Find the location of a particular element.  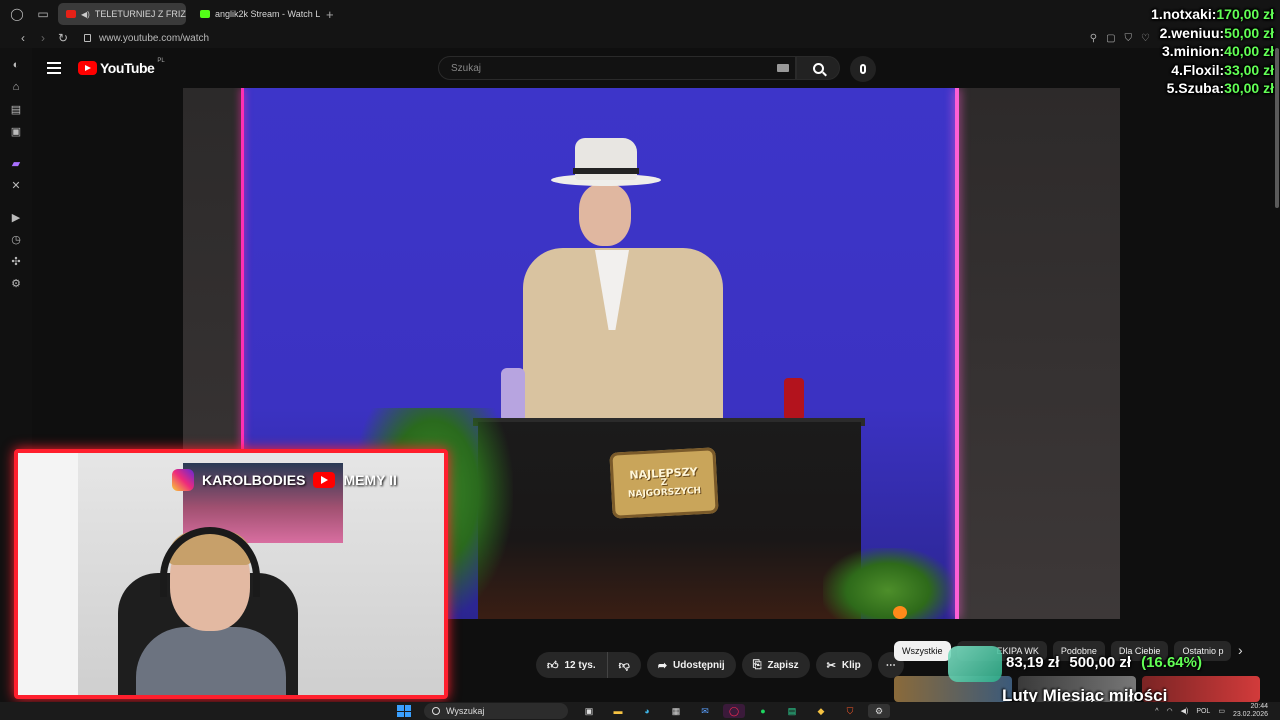

chips-next-arrow-icon: › is located at coordinates (1240, 650).